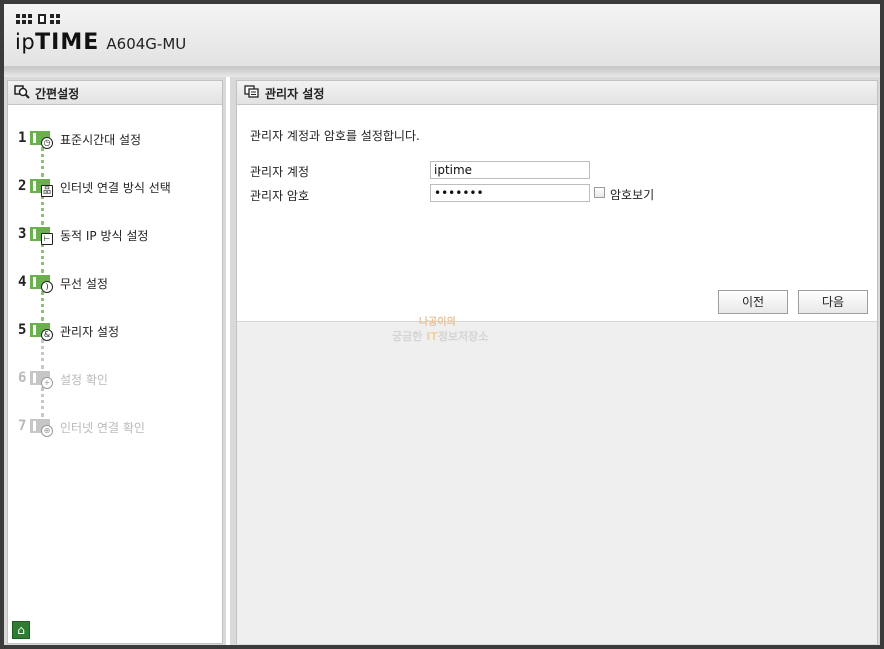 The height and width of the screenshot is (649, 884). I want to click on page-description: 관리자 계정과 암호를 설정합니다., so click(335, 136).